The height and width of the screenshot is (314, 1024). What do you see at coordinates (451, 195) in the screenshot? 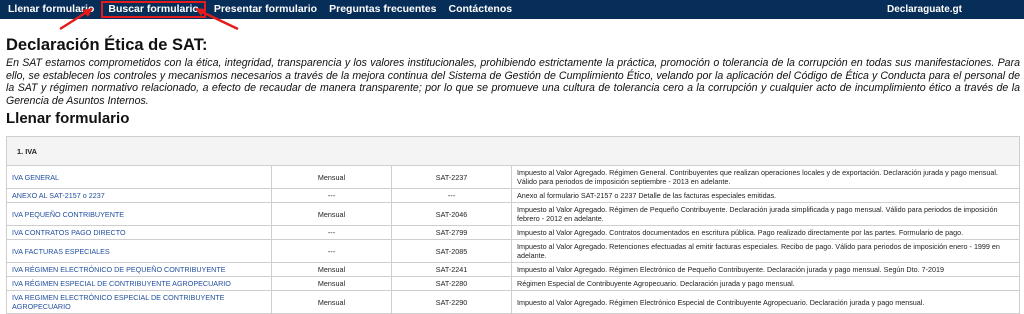
I see `form-code: ---` at bounding box center [451, 195].